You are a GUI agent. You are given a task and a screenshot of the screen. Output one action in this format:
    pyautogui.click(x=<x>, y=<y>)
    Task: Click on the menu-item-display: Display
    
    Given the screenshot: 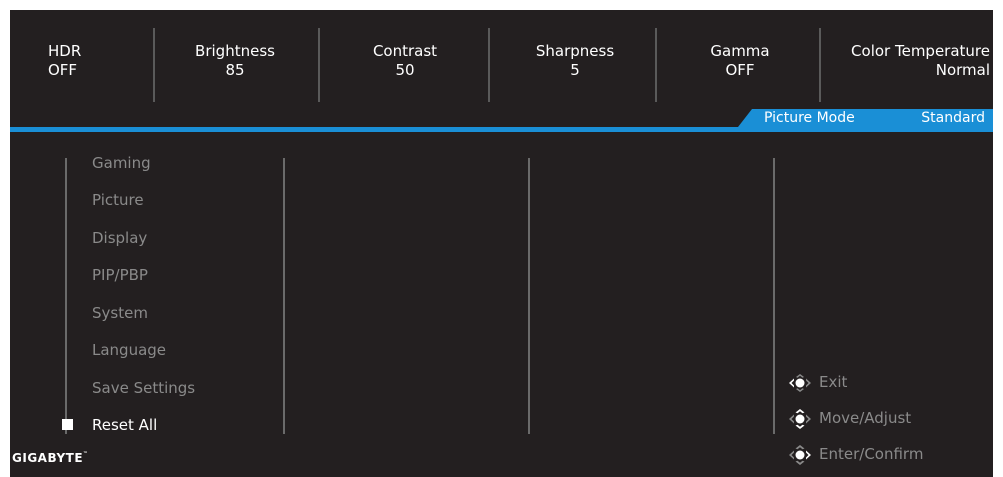 What is the action you would take?
    pyautogui.click(x=119, y=238)
    